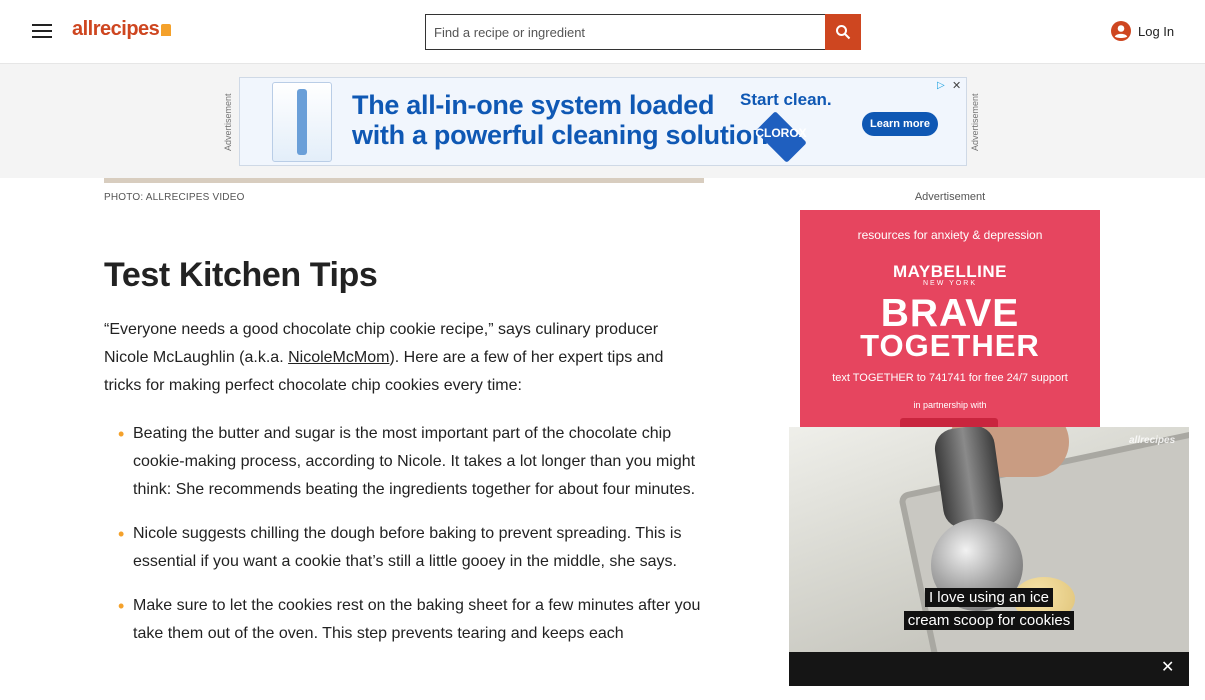 The width and height of the screenshot is (1205, 700). I want to click on ad-product-image, so click(302, 122).